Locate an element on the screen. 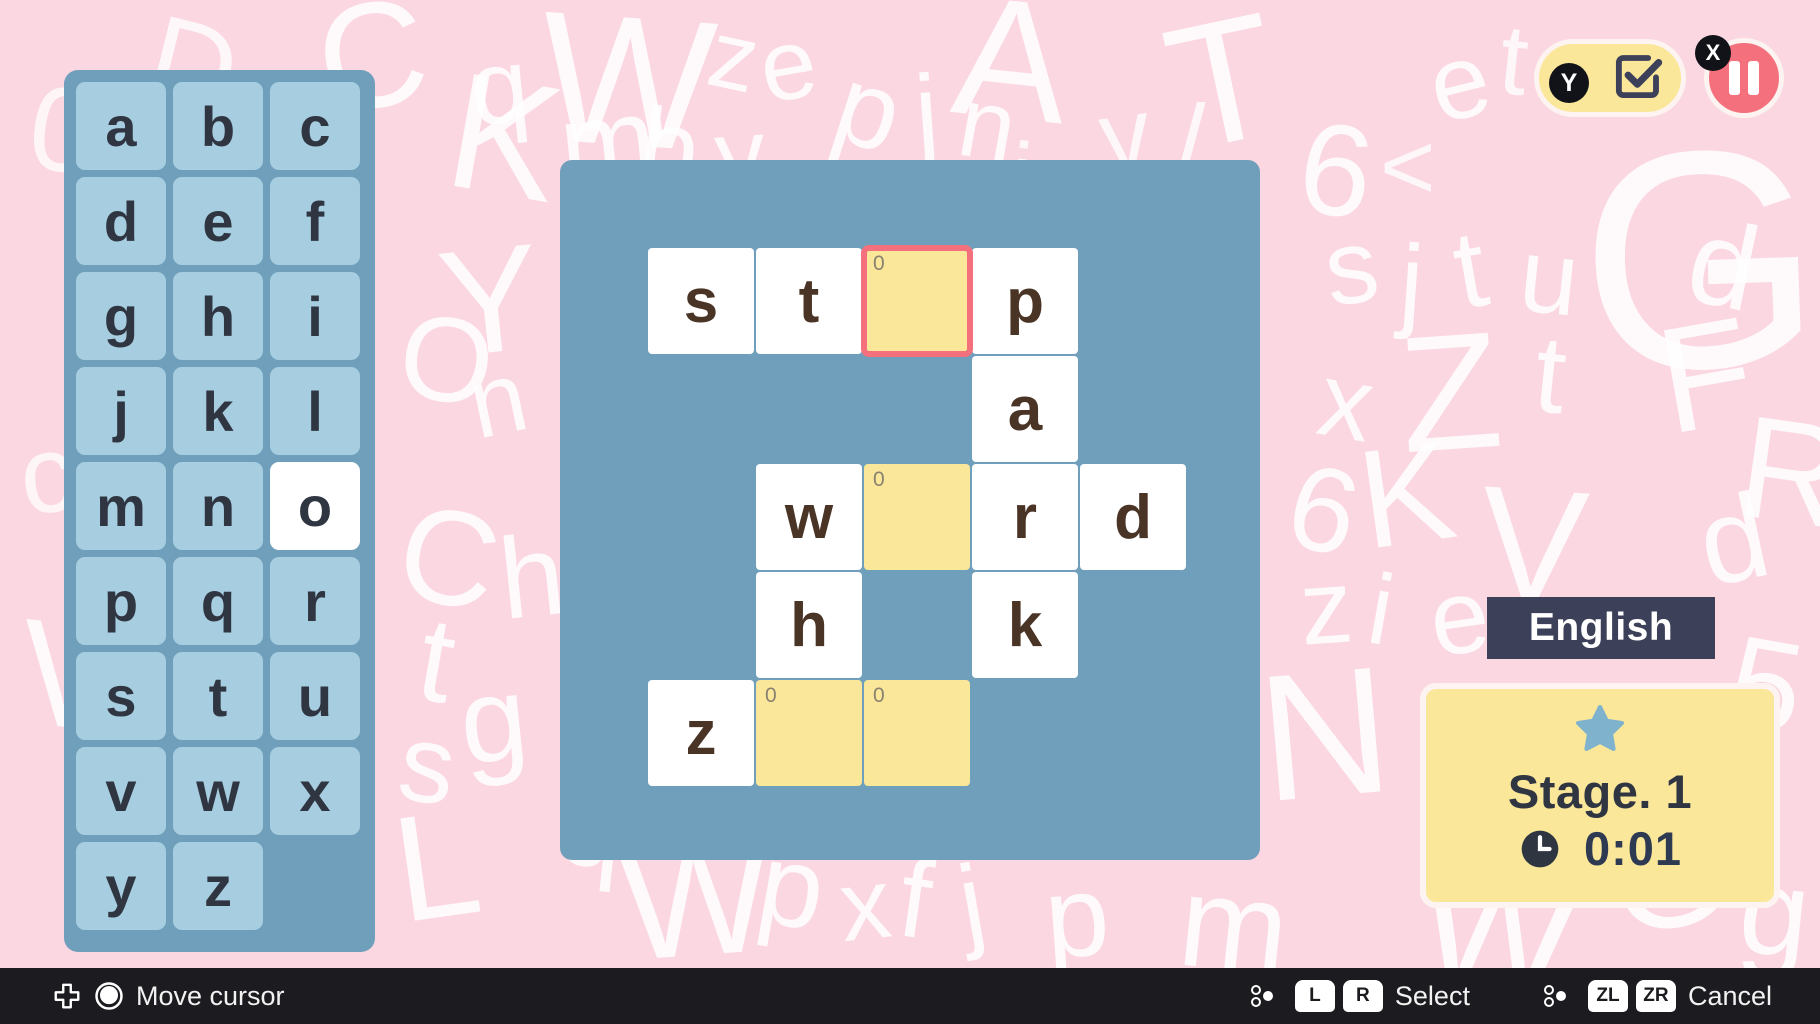 This screenshot has height=1024, width=1820. alphabet-key-label: p is located at coordinates (121, 601).